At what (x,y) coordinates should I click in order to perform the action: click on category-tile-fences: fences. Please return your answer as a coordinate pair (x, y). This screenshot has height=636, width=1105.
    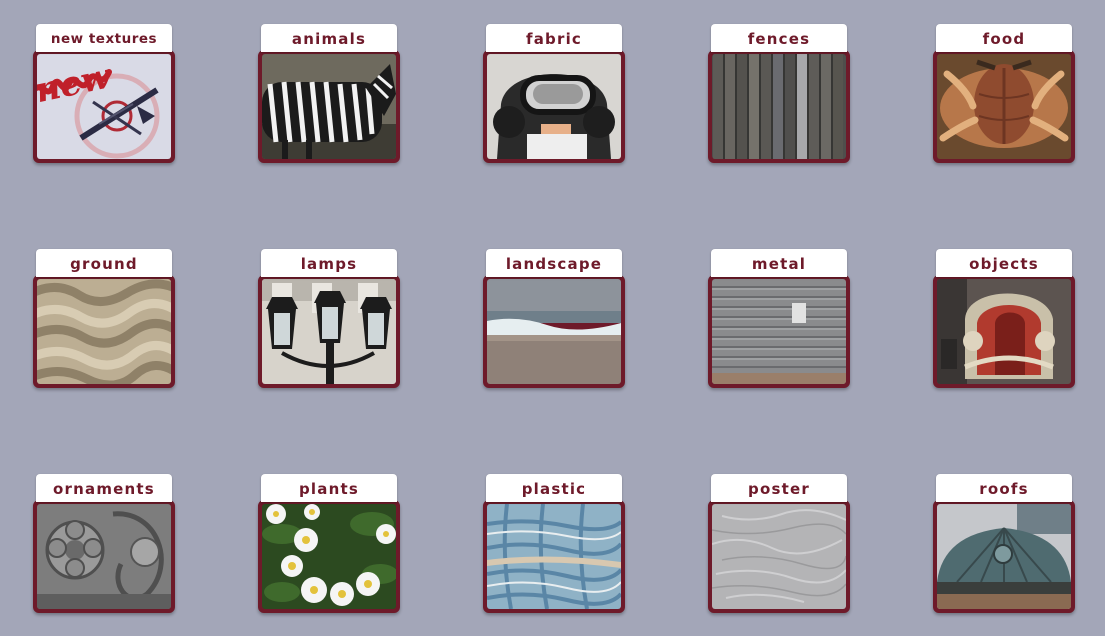
    Looking at the image, I should click on (779, 93).